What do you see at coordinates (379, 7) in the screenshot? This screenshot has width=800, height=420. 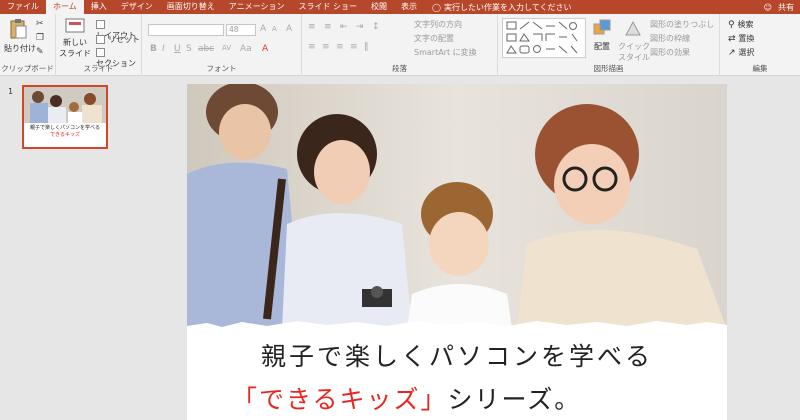 I see `tab-review: 校閲` at bounding box center [379, 7].